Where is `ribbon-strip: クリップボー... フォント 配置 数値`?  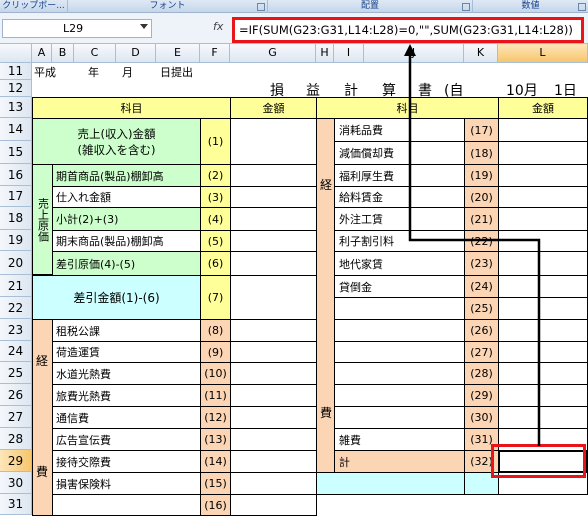 ribbon-strip: クリップボー... フォント 配置 数値 is located at coordinates (294, 6).